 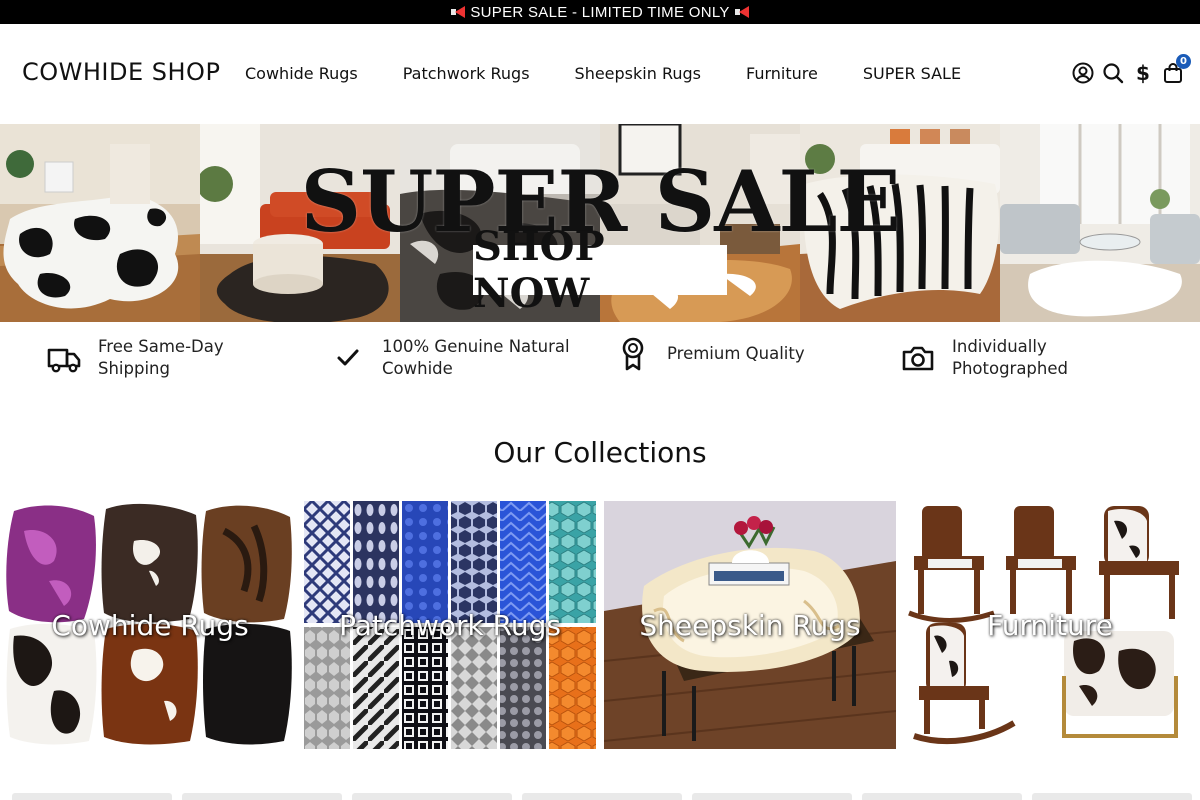 What do you see at coordinates (1113, 73) in the screenshot?
I see `search-icon` at bounding box center [1113, 73].